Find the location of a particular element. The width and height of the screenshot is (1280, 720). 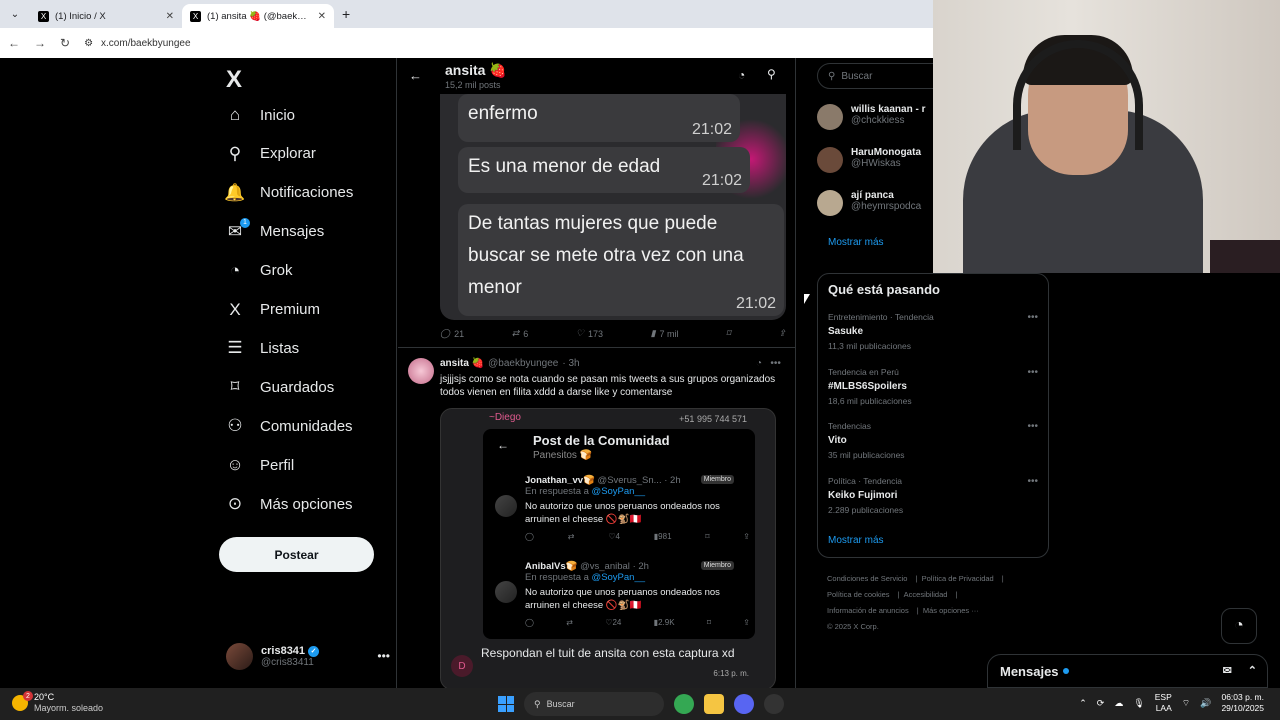

footer-link: Información de anuncios is located at coordinates (868, 610).